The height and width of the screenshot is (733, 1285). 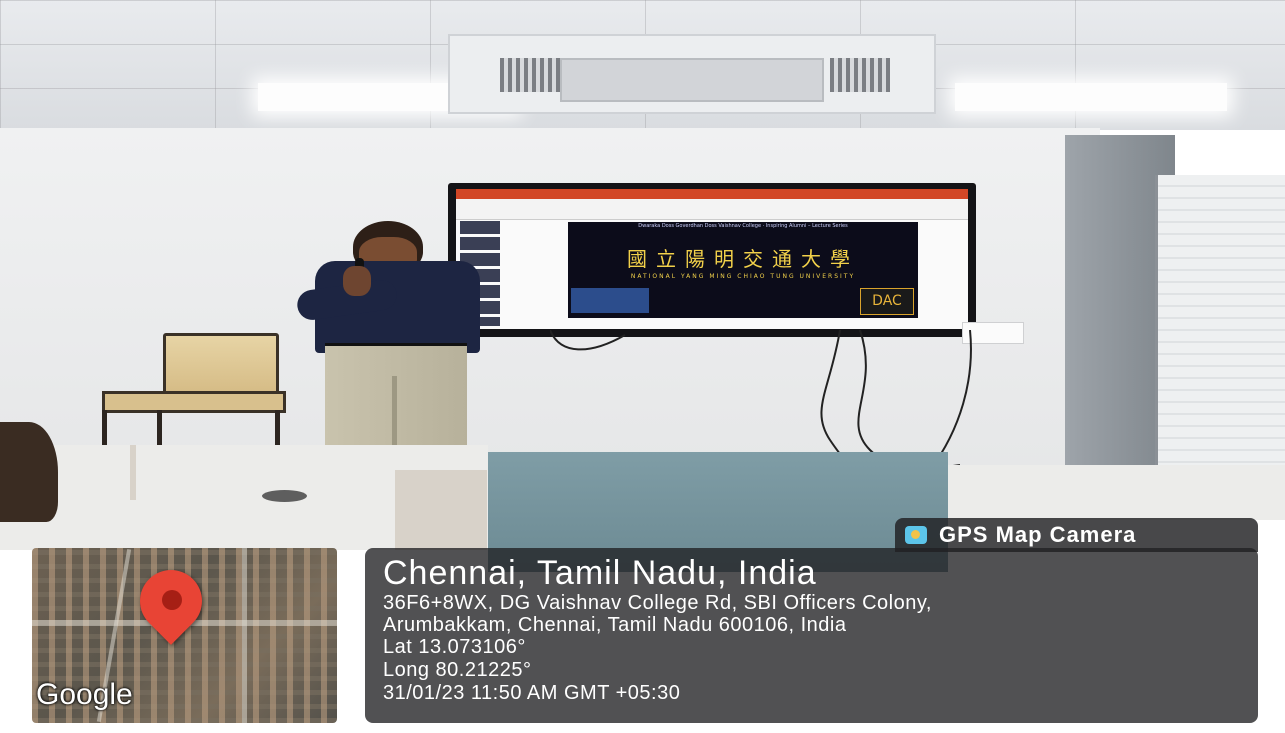 What do you see at coordinates (1220, 325) in the screenshot?
I see `frosted-glass-door` at bounding box center [1220, 325].